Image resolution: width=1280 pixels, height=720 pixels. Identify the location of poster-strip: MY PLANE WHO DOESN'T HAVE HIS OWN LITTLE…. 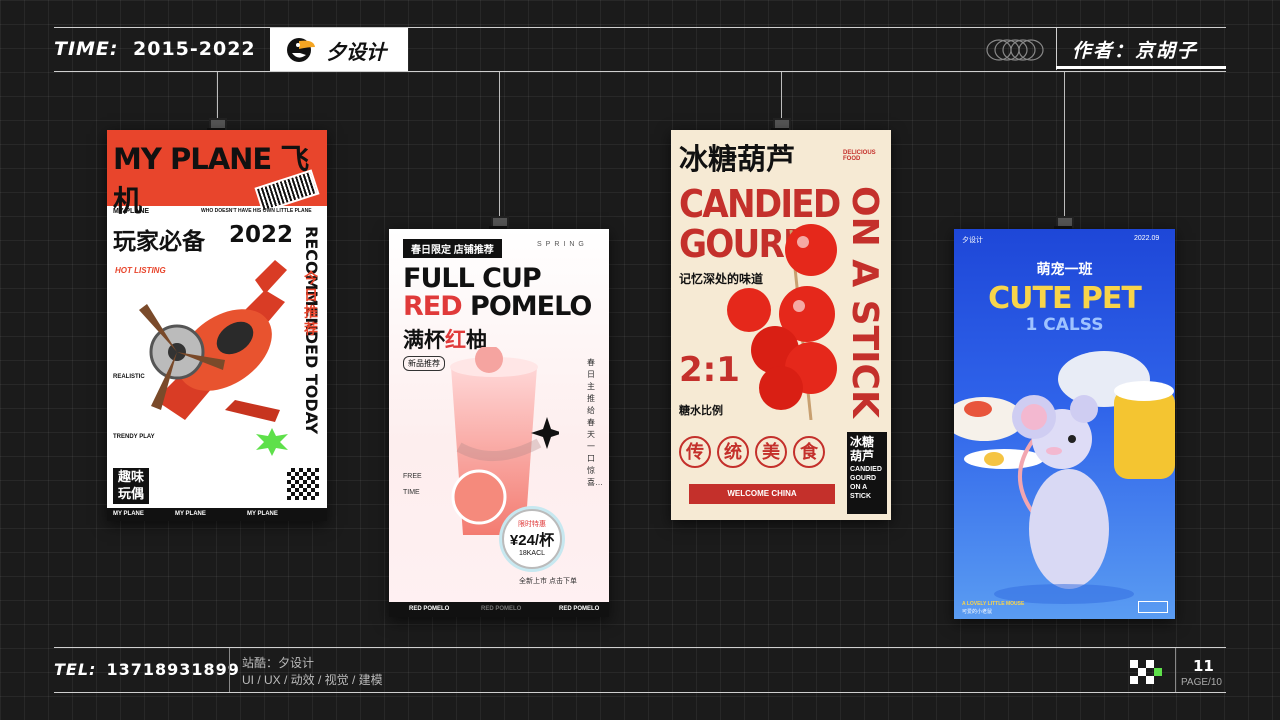
(217, 212).